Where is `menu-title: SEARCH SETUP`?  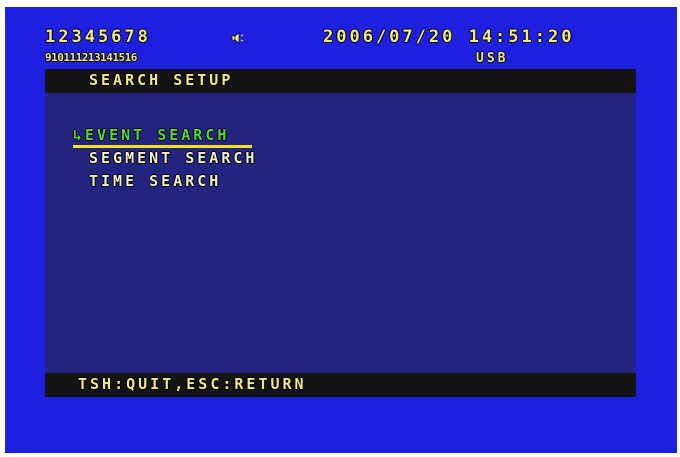 menu-title: SEARCH SETUP is located at coordinates (161, 80).